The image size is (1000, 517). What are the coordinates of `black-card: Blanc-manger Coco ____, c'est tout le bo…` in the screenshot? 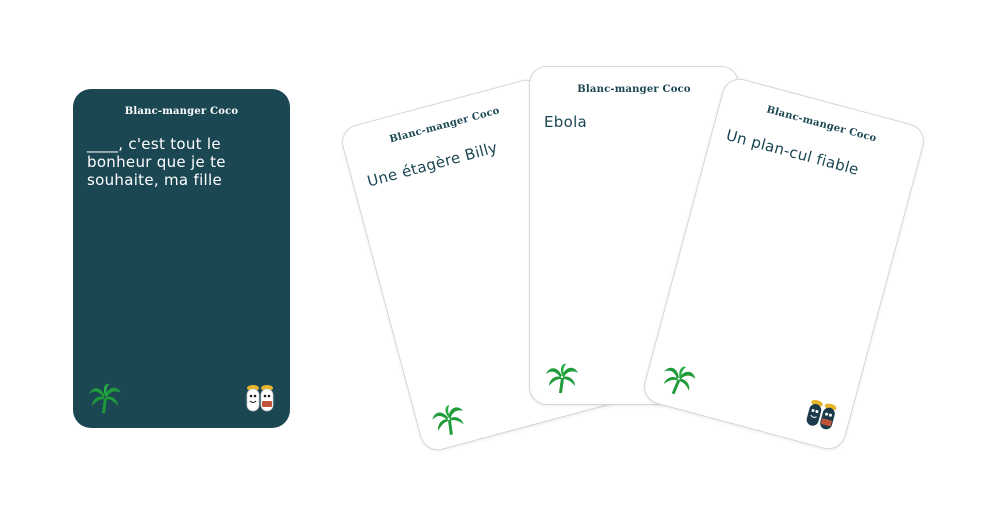 It's located at (181, 258).